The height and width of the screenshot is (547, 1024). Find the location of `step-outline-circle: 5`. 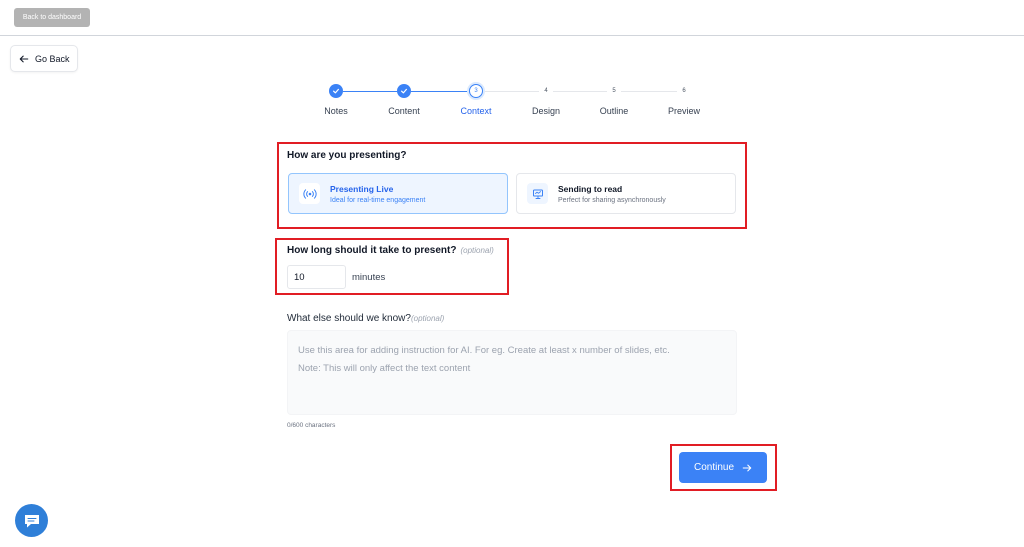

step-outline-circle: 5 is located at coordinates (614, 91).